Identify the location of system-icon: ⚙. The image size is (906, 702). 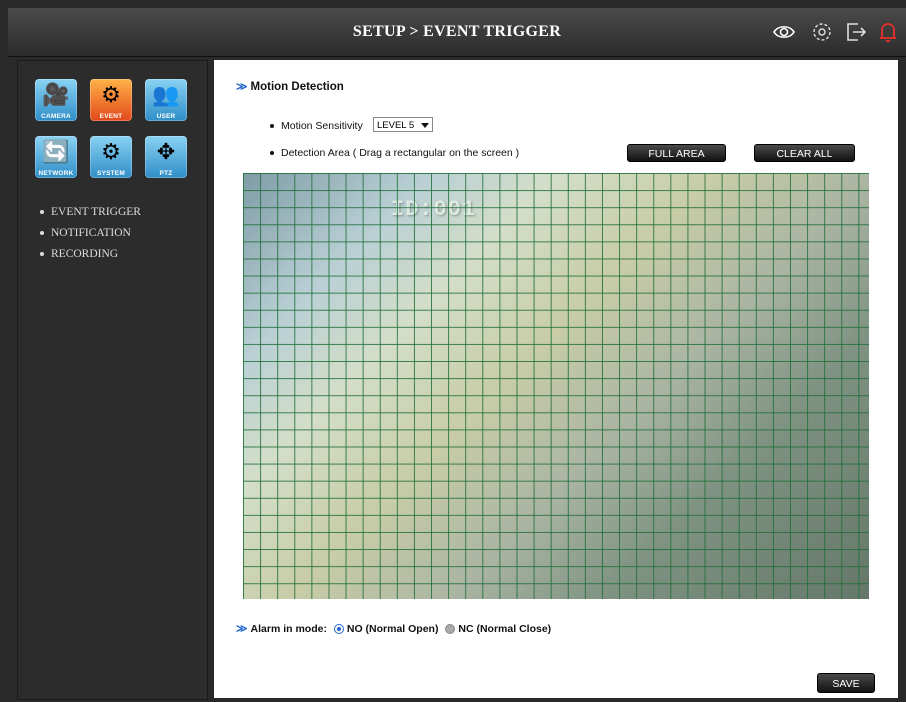
(111, 151).